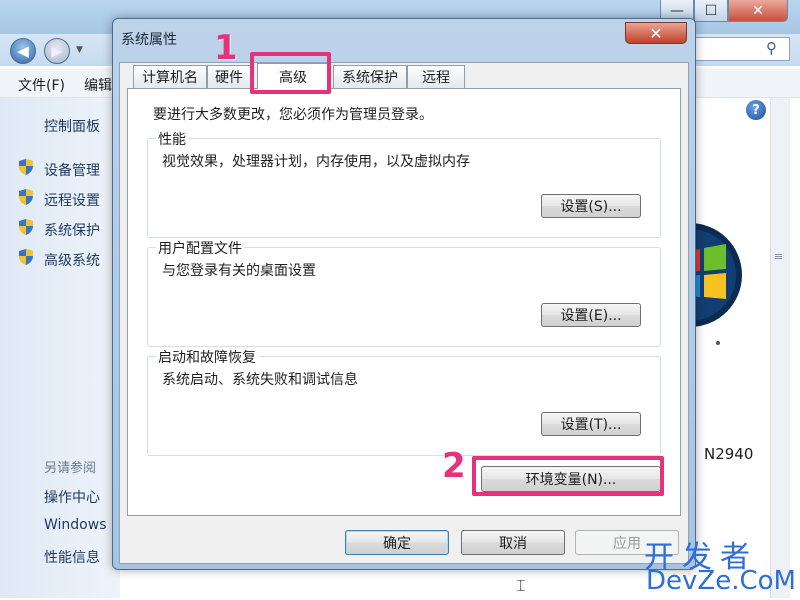  I want to click on help-icon: ?, so click(756, 110).